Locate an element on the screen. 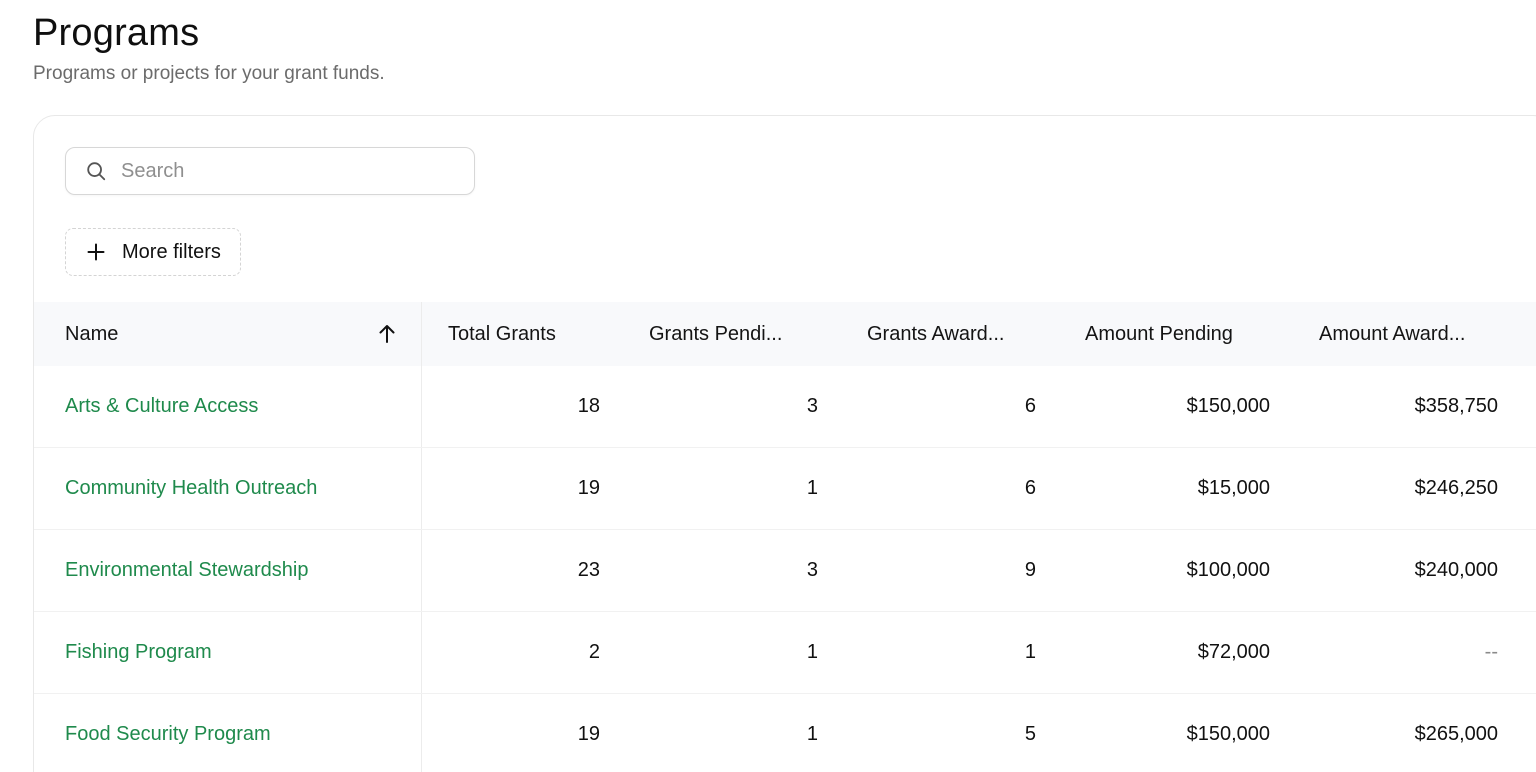 The width and height of the screenshot is (1536, 772). amount-pending-cell: $100,000 is located at coordinates (1228, 570).